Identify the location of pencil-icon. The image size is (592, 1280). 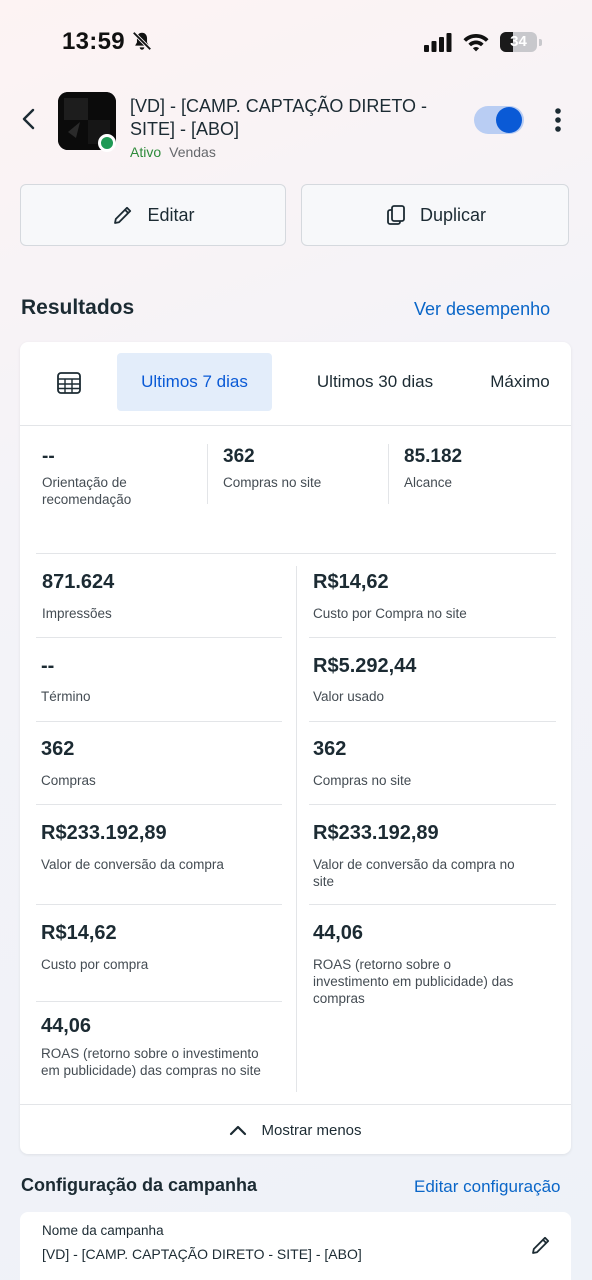
(123, 215).